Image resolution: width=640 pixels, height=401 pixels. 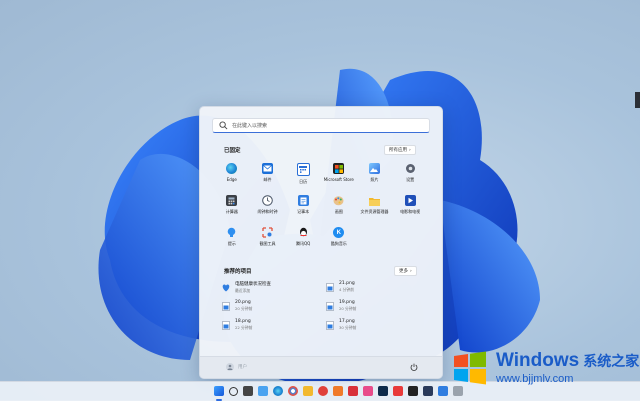 What do you see at coordinates (243, 321) in the screenshot?
I see `recommended-item-name: 18.png` at bounding box center [243, 321].